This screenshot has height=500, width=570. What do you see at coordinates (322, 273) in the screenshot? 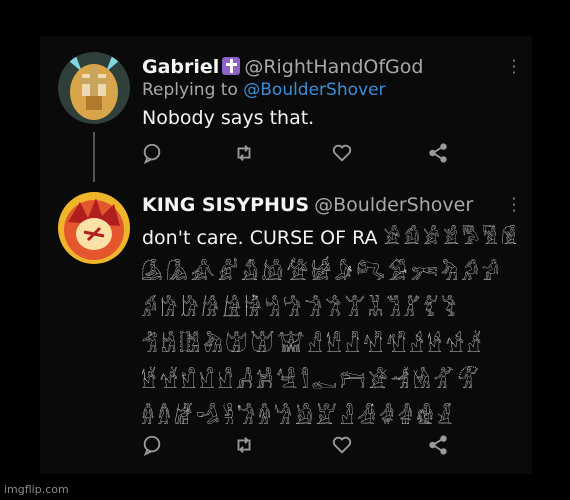
I see `hieroglyph-row: 𓀇𓀈𓀉𓀊𓀋𓀌𓀍𓀎𓀏𓀐𓀑𓀒𓀓𓀔𓀕` at bounding box center [322, 273].